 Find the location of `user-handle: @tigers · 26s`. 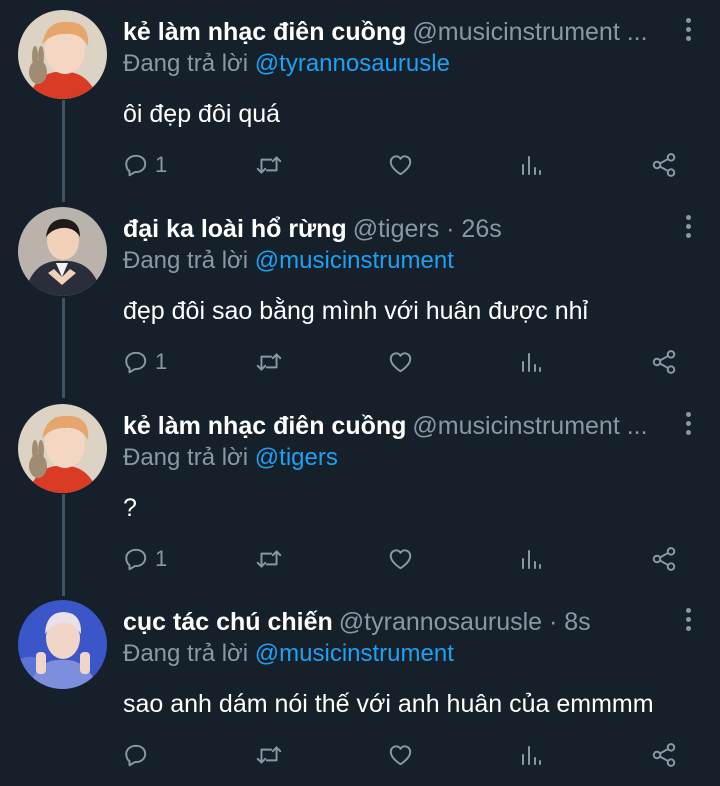

user-handle: @tigers · 26s is located at coordinates (427, 229).